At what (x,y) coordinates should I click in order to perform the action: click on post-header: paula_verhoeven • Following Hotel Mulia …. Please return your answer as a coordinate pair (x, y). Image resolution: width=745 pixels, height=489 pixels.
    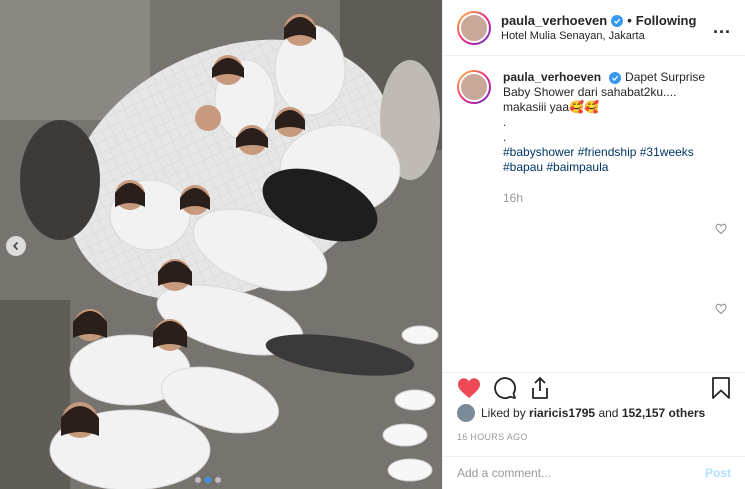
    Looking at the image, I should click on (594, 28).